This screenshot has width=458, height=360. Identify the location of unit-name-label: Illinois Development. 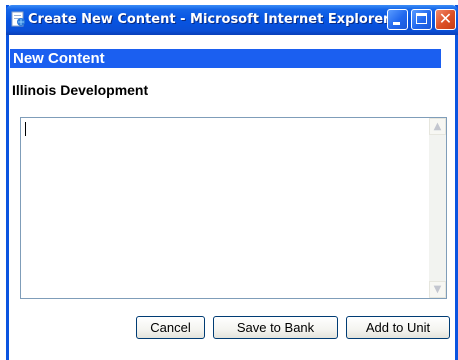
(80, 90).